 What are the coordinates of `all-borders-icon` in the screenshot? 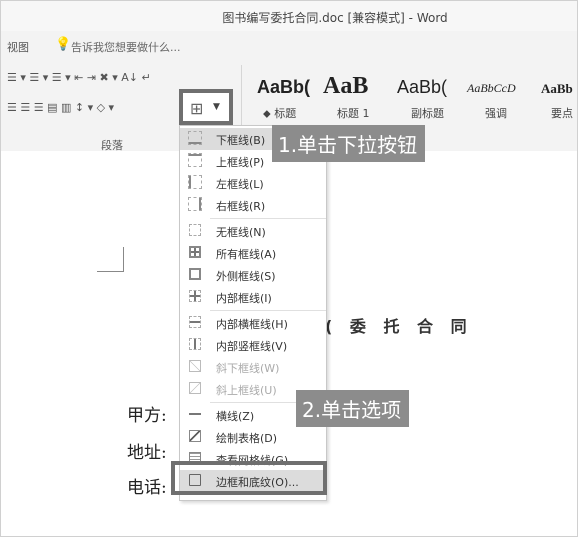 It's located at (195, 252).